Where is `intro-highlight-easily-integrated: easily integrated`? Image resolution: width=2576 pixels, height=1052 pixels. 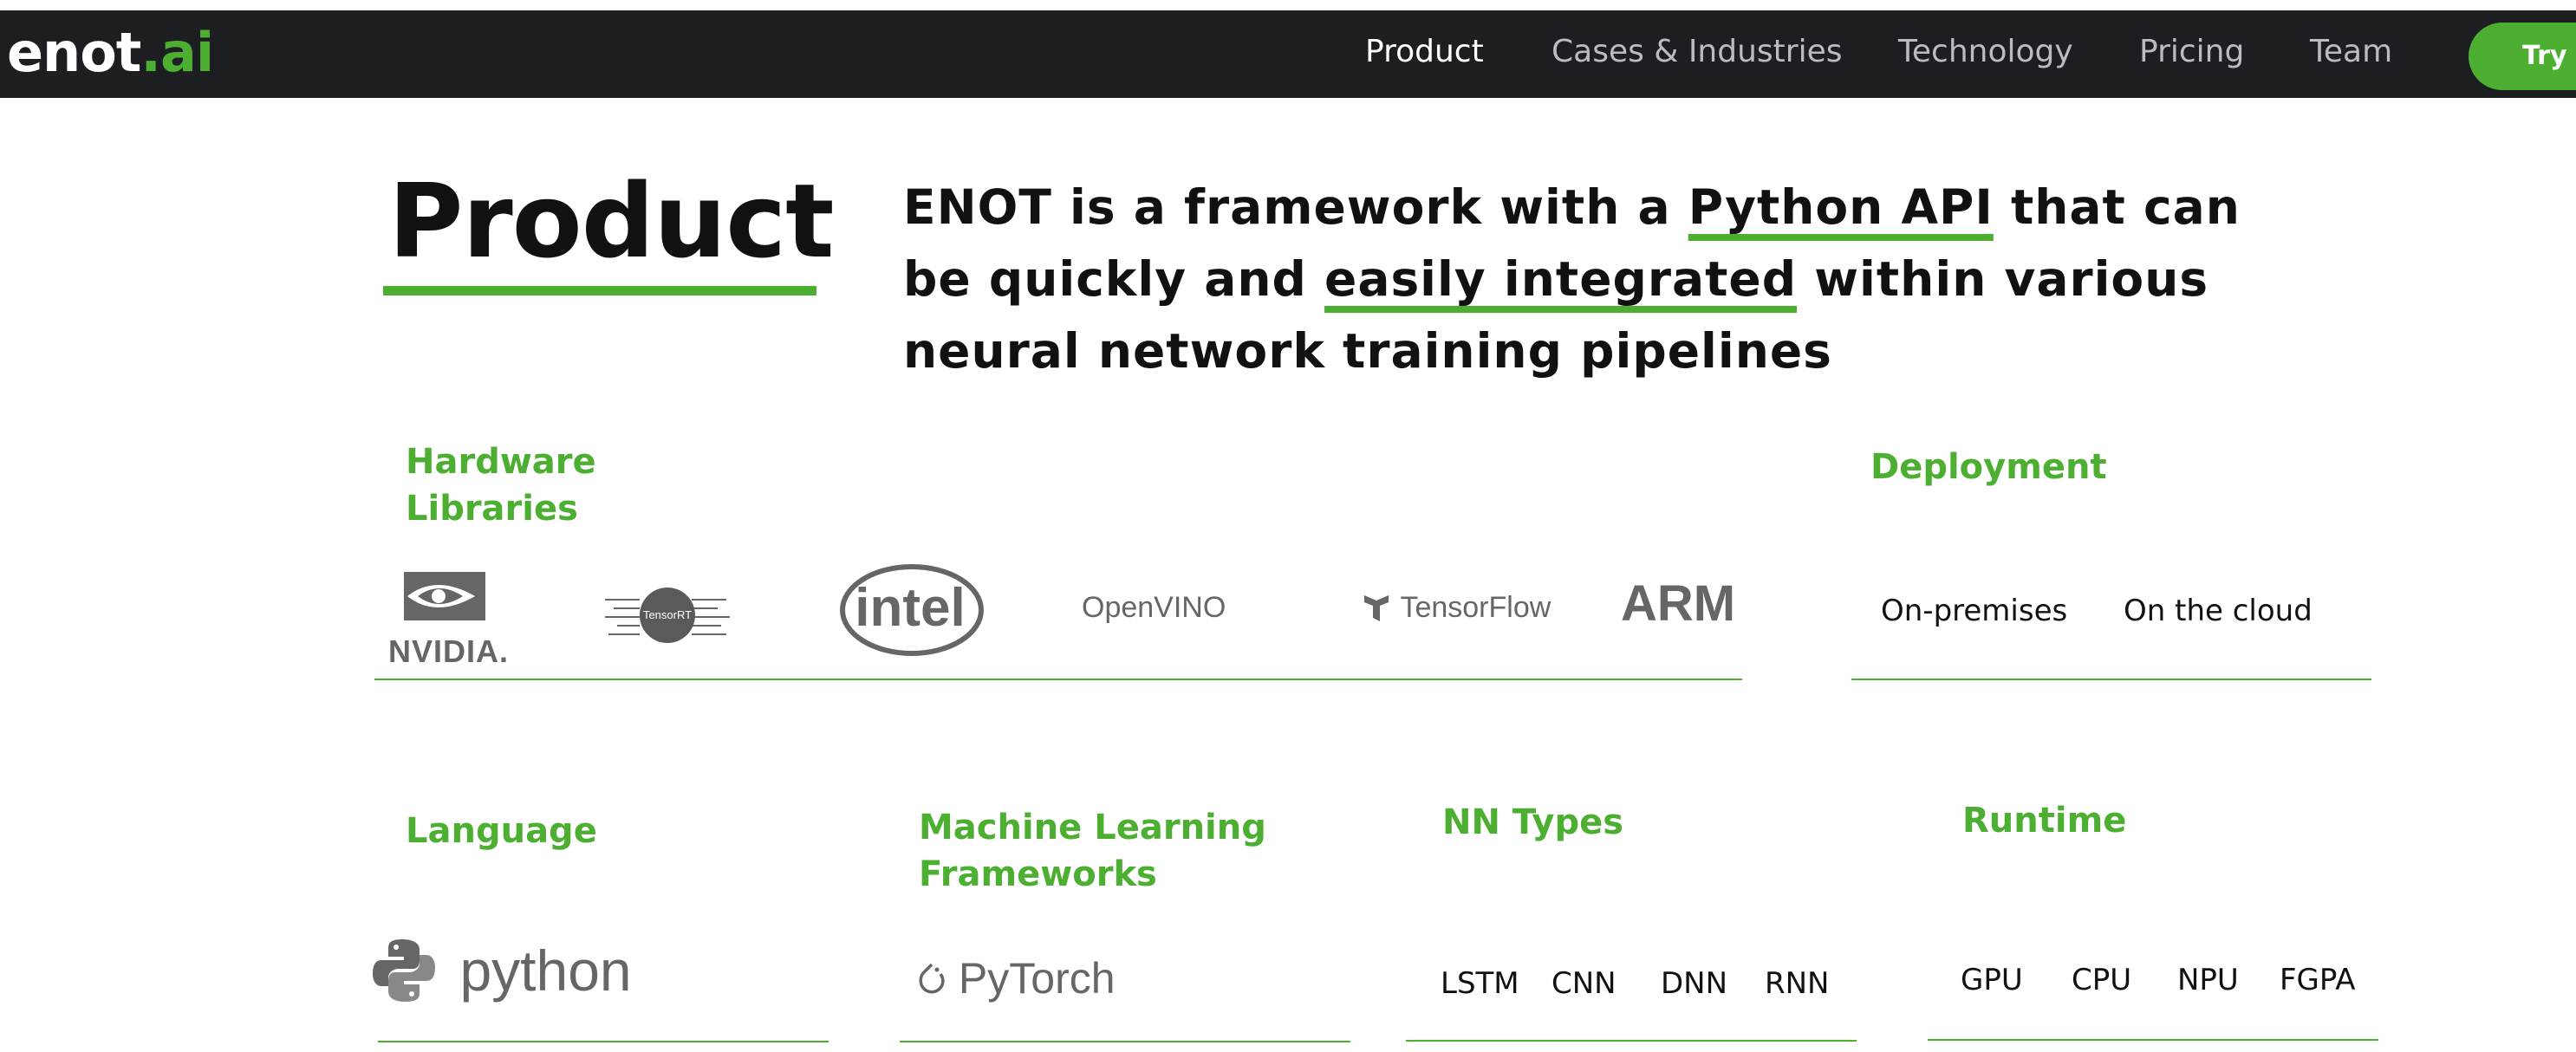 intro-highlight-easily-integrated: easily integrated is located at coordinates (1561, 279).